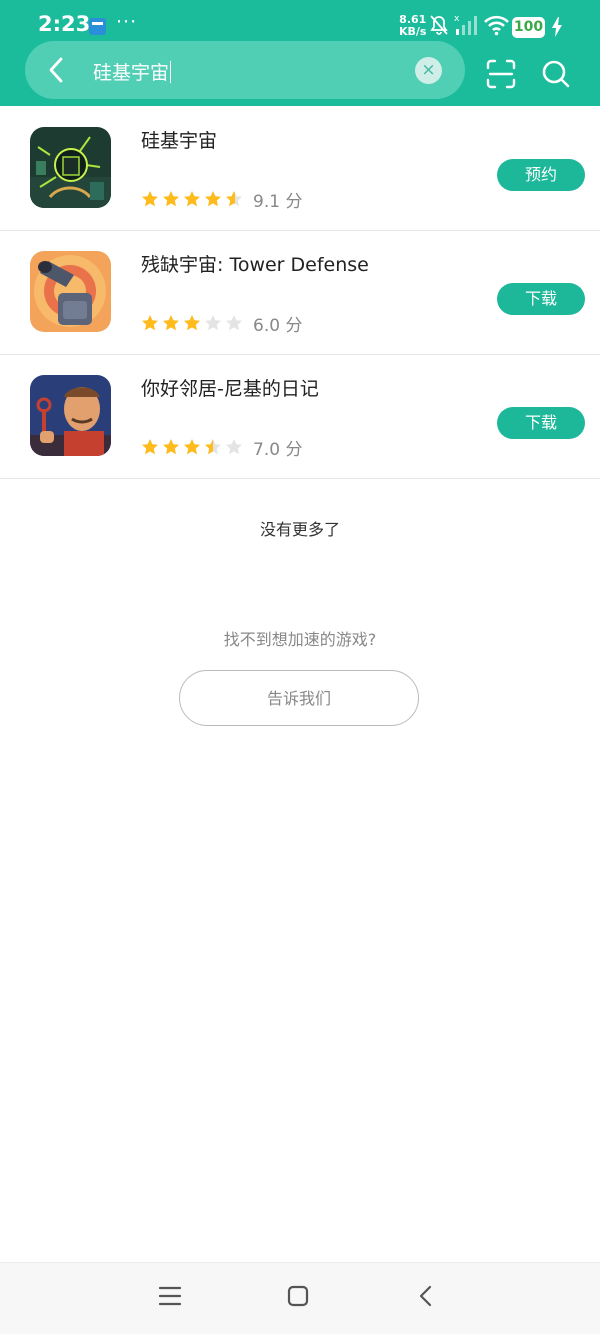  What do you see at coordinates (439, 25) in the screenshot?
I see `bell-muted-icon` at bounding box center [439, 25].